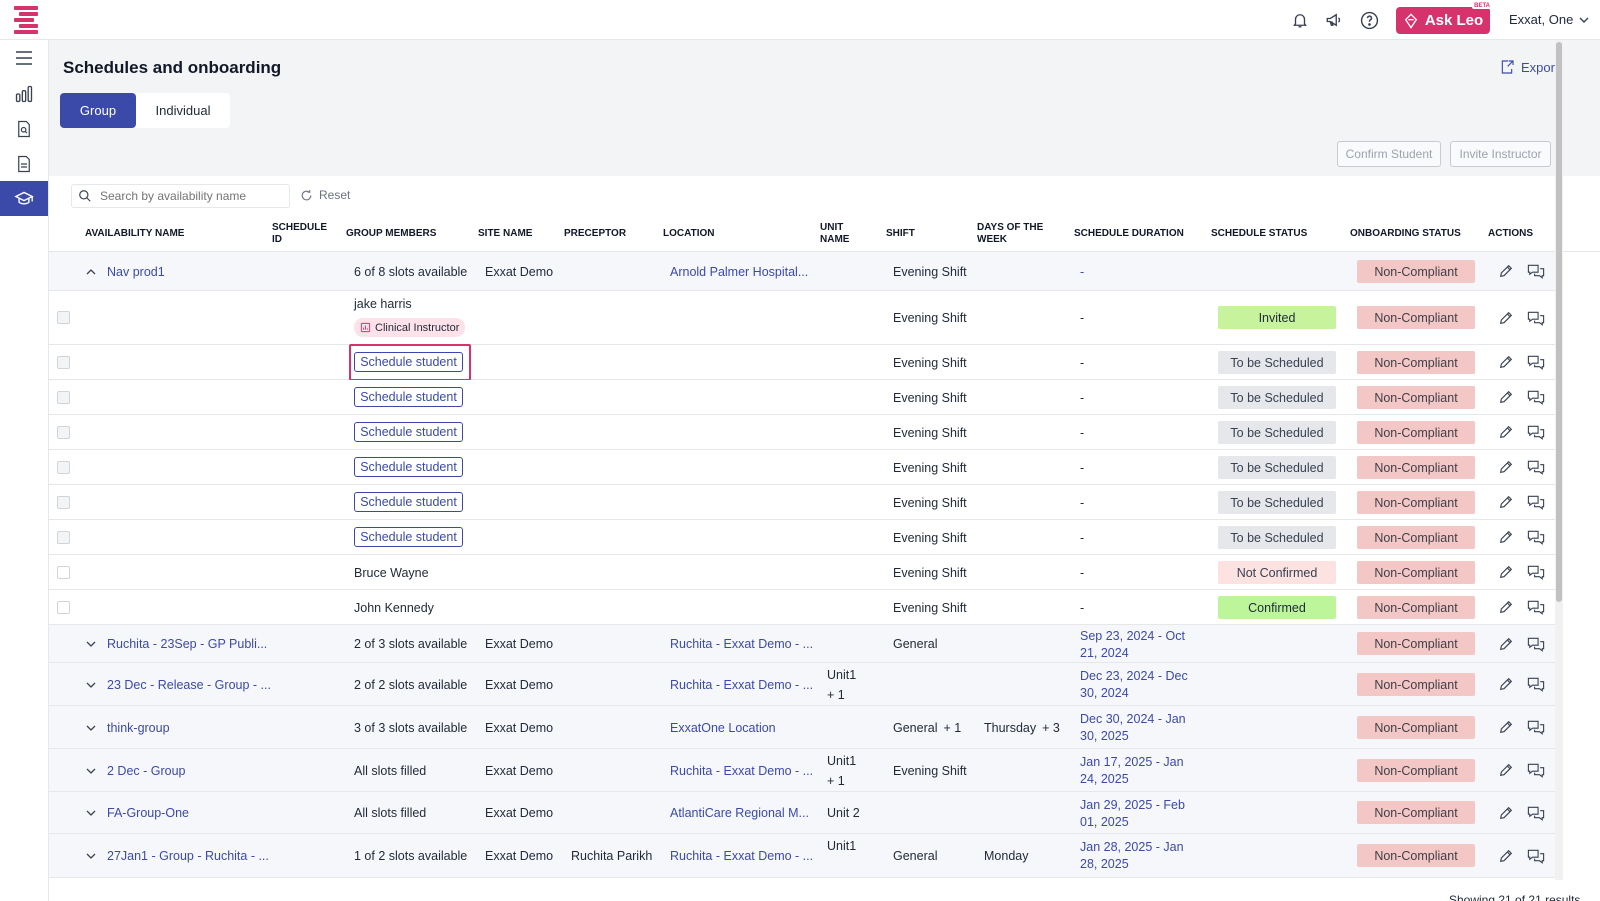 The height and width of the screenshot is (901, 1600). I want to click on confirm-student-button: Confirm Student, so click(1389, 154).